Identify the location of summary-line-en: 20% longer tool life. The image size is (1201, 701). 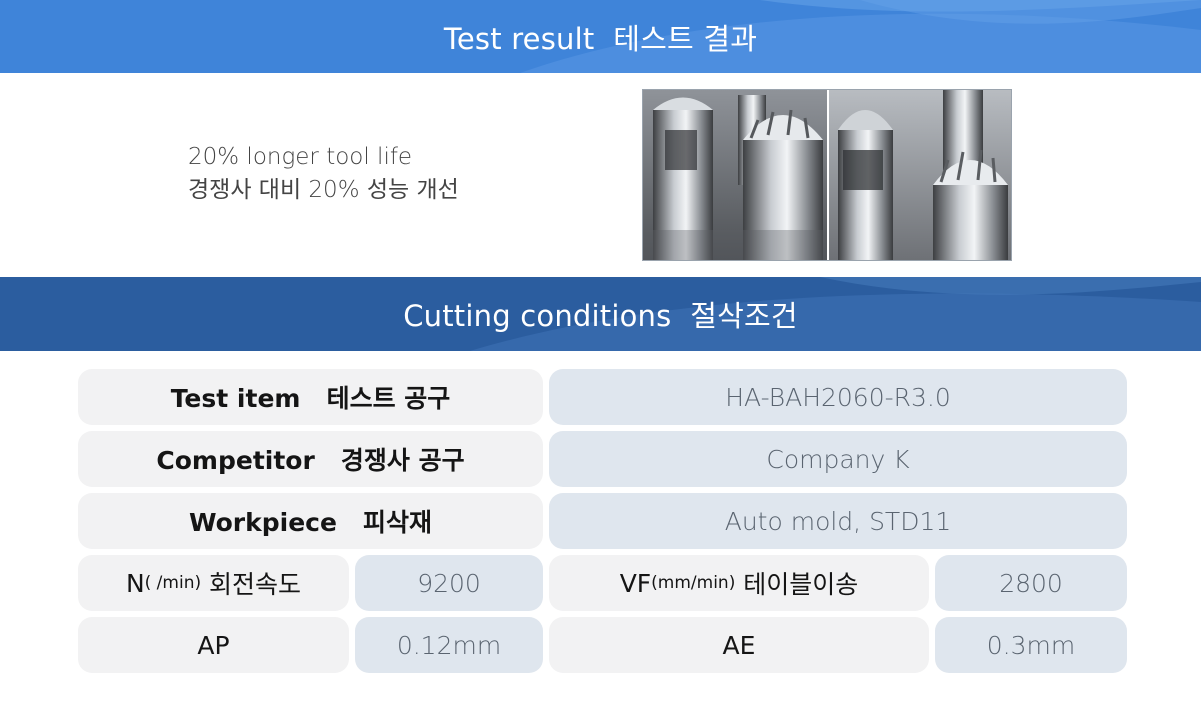
(300, 157).